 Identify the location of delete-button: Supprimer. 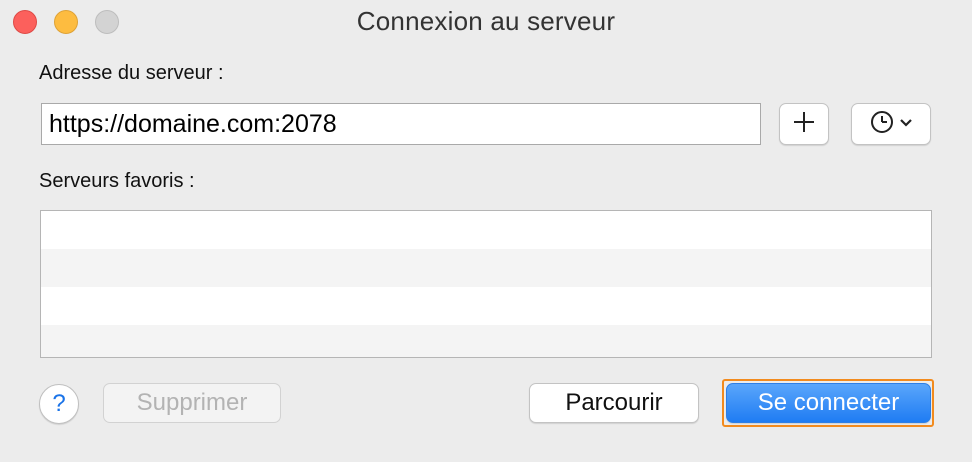
(192, 403).